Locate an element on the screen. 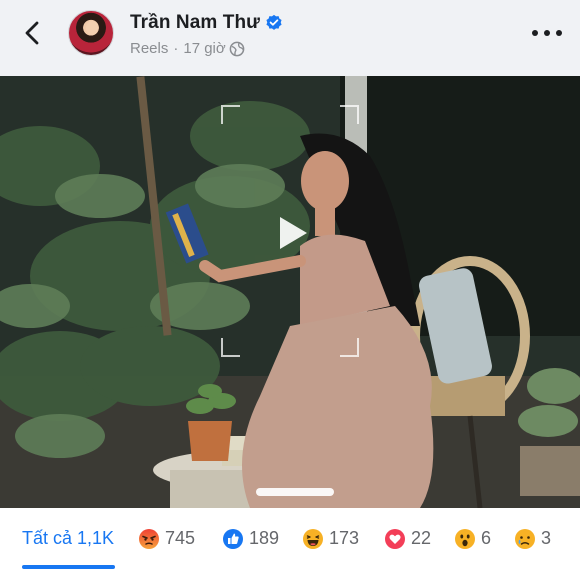 This screenshot has width=580, height=569. reaction-count-haha: 173 is located at coordinates (344, 538).